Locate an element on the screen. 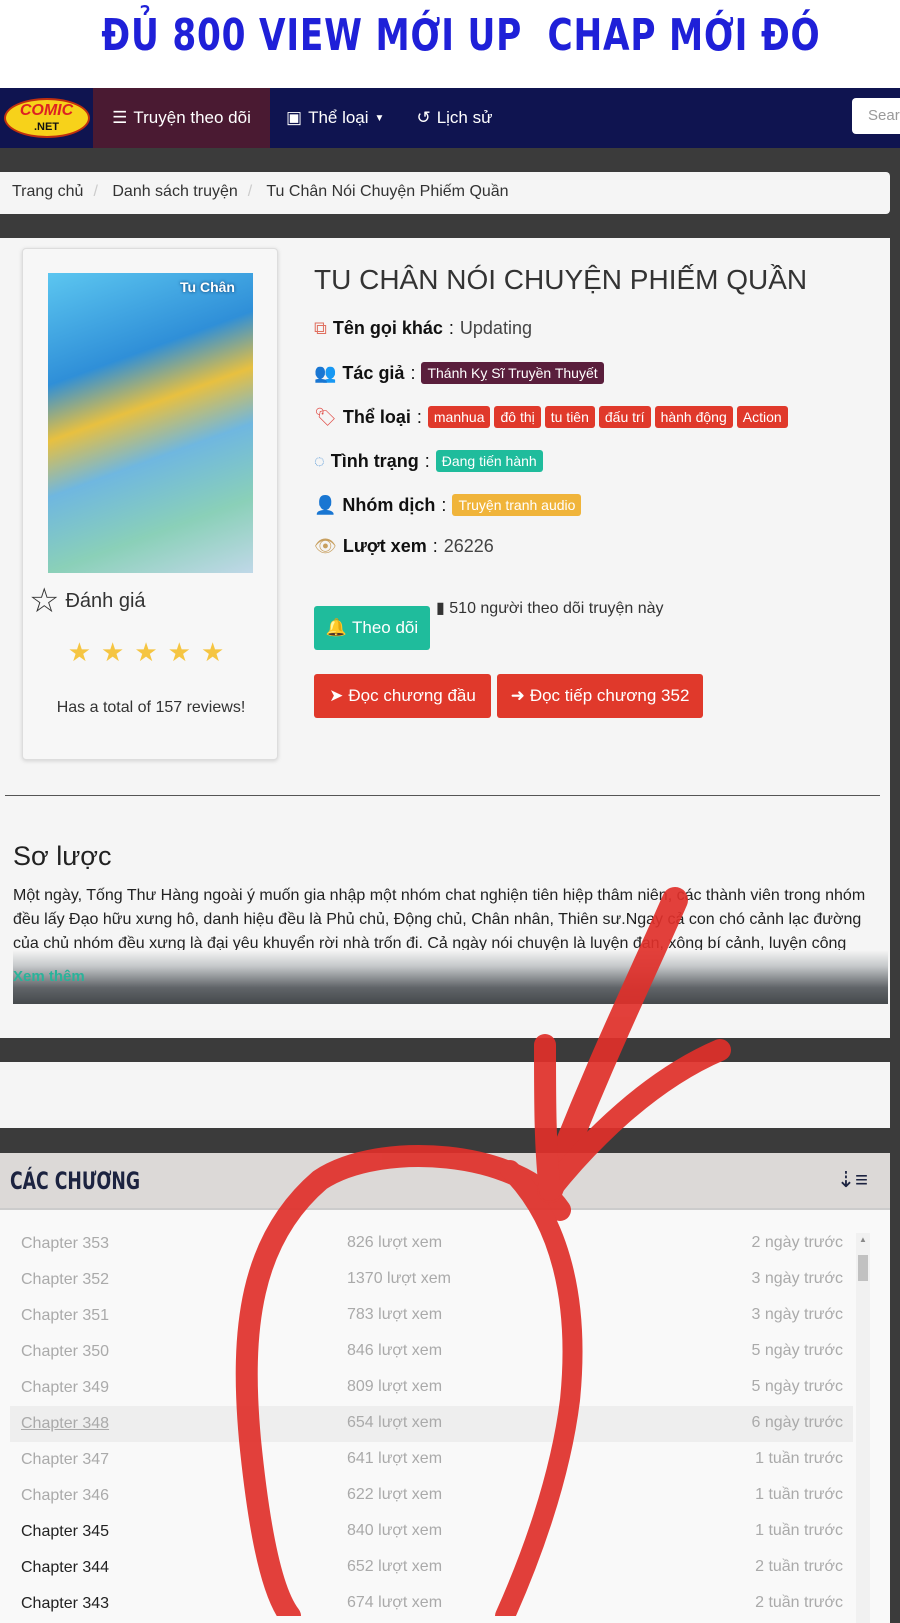  followers-count: ▮ 510 người theo dõi truyện này is located at coordinates (550, 608).